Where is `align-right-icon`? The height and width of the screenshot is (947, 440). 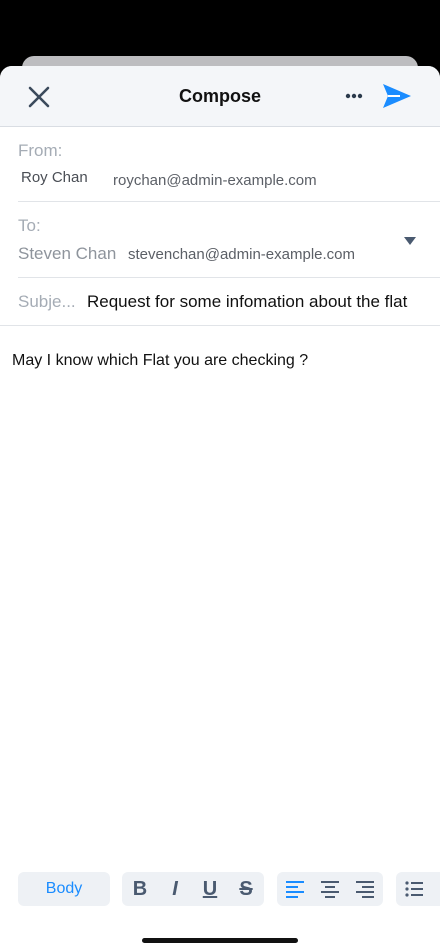 align-right-icon is located at coordinates (365, 889).